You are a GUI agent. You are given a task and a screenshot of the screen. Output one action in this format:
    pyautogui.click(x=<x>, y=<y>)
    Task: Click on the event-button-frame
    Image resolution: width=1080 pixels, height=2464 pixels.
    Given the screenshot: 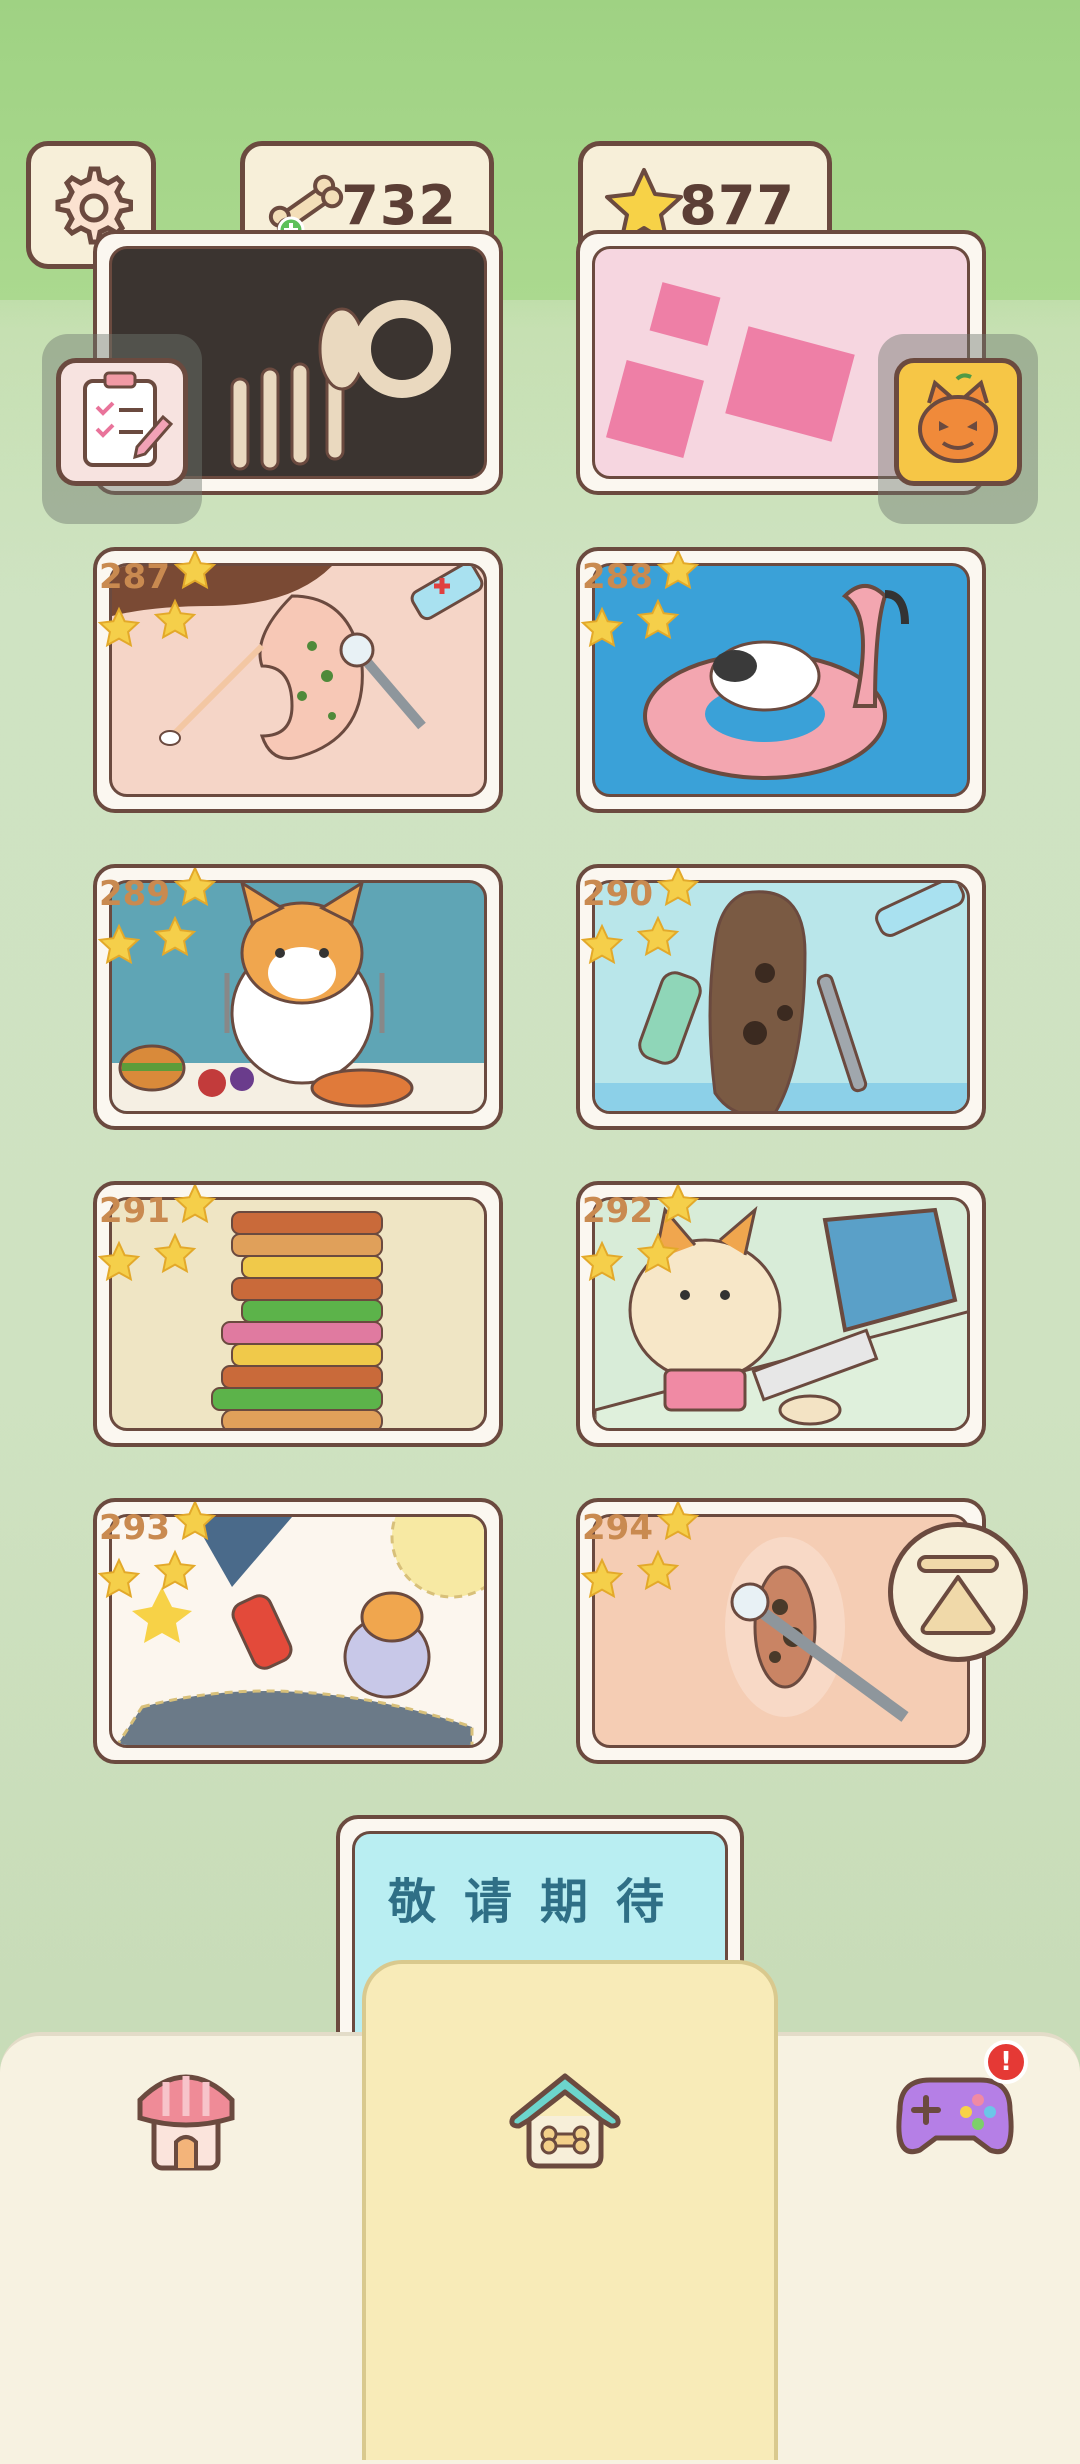 What is the action you would take?
    pyautogui.click(x=958, y=422)
    